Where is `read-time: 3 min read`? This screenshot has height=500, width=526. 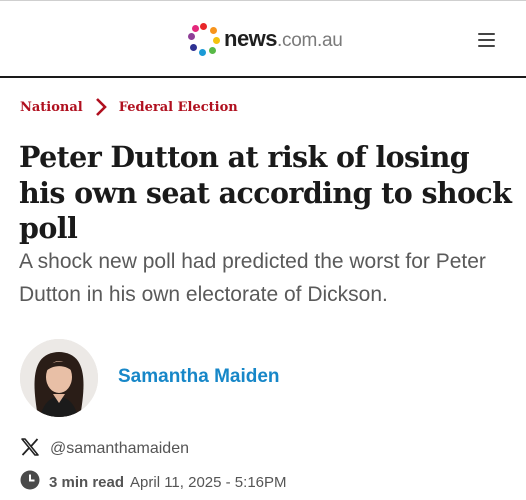 read-time: 3 min read is located at coordinates (87, 482).